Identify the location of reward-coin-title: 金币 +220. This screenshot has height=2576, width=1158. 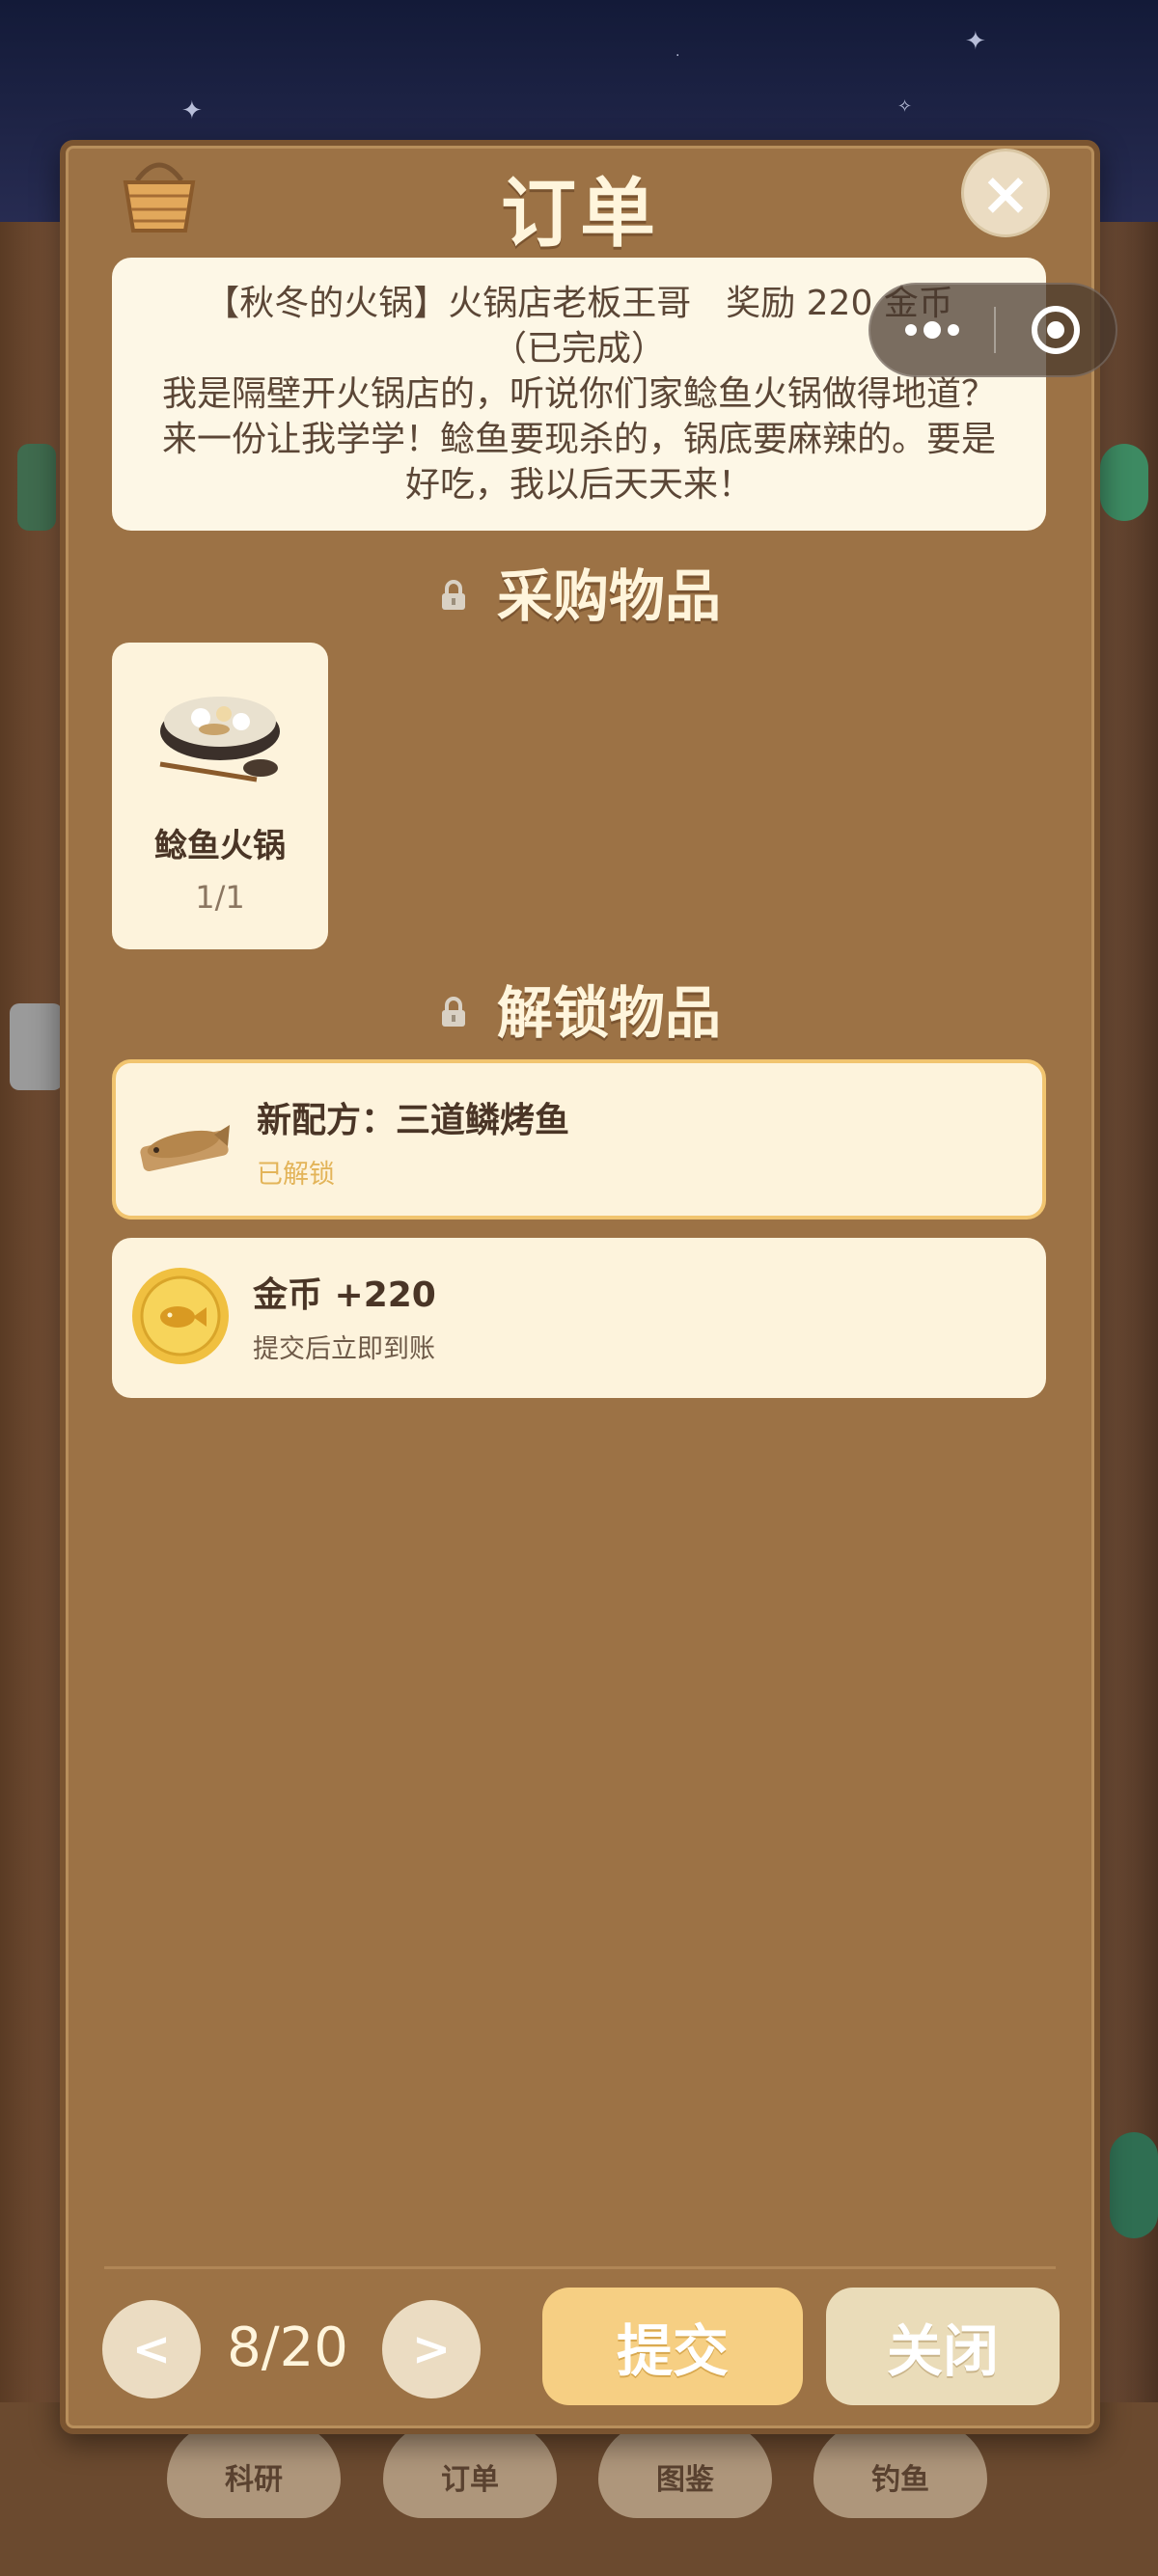
(344, 1295).